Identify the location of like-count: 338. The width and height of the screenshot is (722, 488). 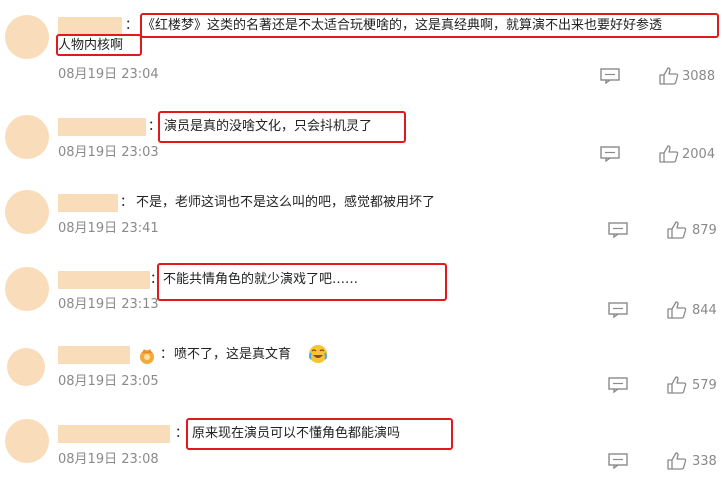
(704, 461).